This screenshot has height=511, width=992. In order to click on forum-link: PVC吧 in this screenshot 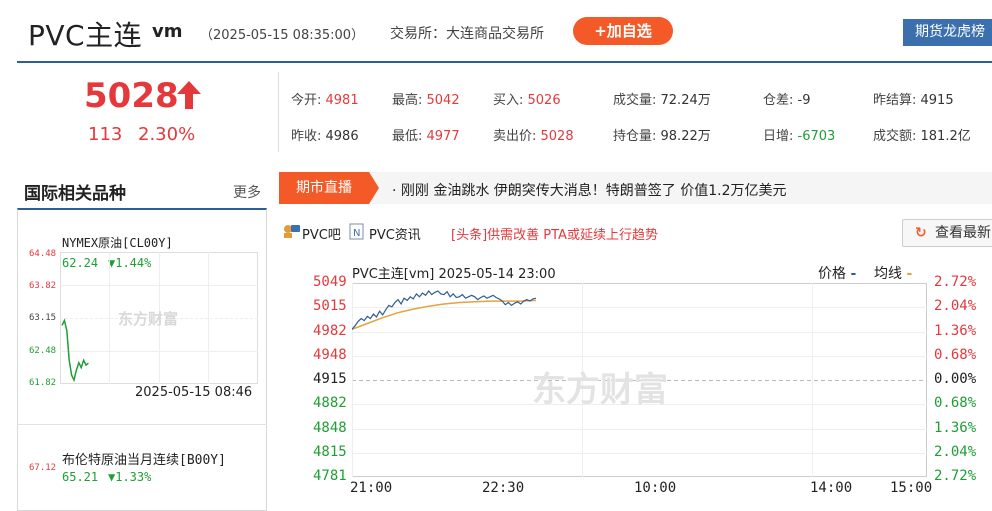, I will do `click(321, 233)`.